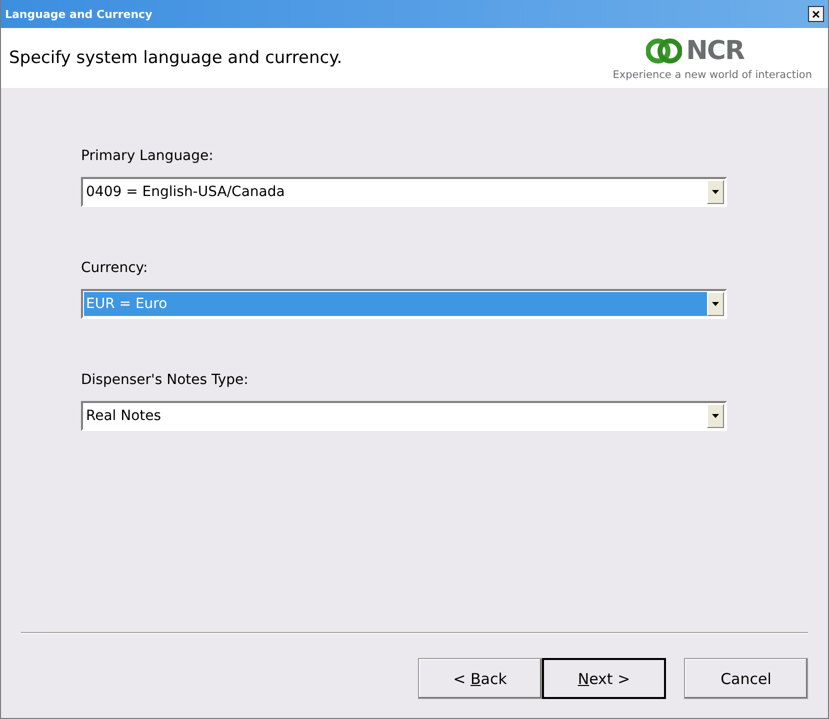 The image size is (829, 719). Describe the element at coordinates (712, 75) in the screenshot. I see `logo-tagline: Experience a new world of interaction` at that location.